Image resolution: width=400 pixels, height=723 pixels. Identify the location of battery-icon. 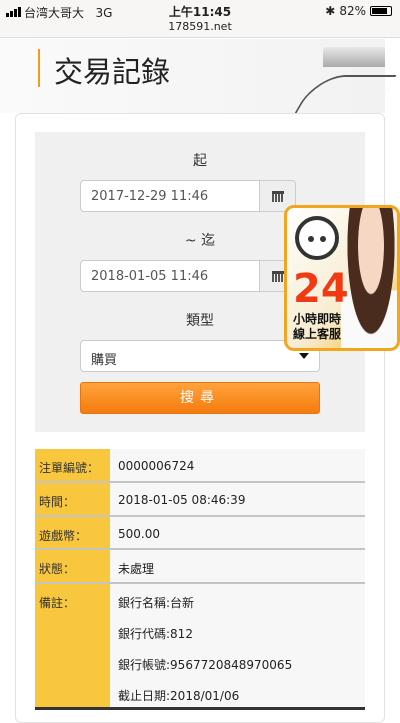
(381, 11).